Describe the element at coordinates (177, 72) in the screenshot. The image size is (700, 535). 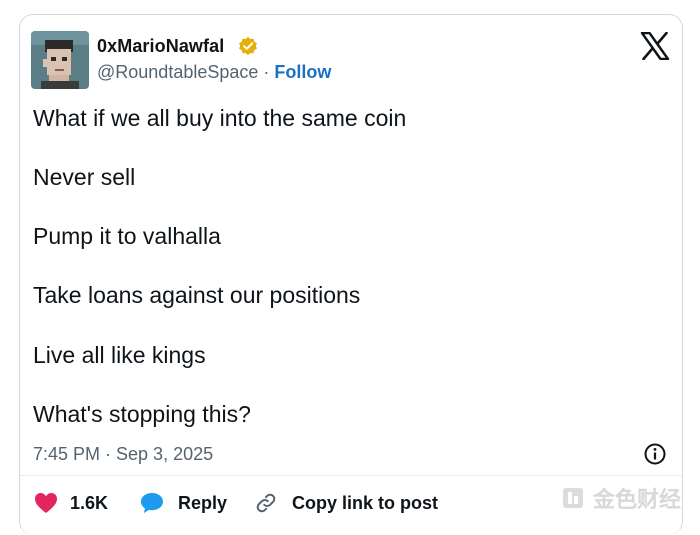
I see `author-handle: @RoundtableSpace` at that location.